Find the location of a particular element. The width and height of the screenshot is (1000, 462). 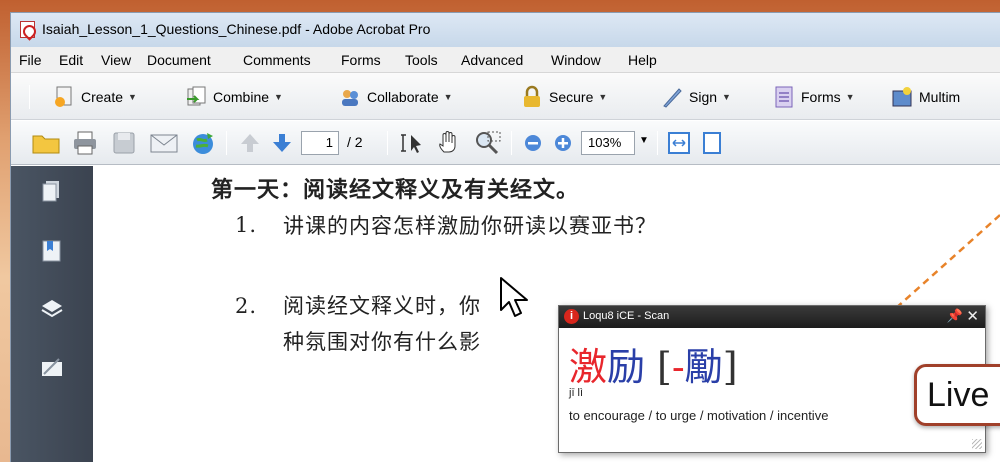

zoom-level-input: 103% is located at coordinates (608, 143).